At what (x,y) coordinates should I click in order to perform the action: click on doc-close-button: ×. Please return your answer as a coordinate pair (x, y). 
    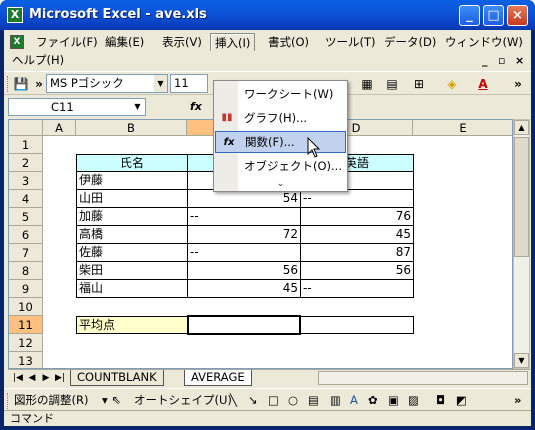
    Looking at the image, I should click on (519, 60).